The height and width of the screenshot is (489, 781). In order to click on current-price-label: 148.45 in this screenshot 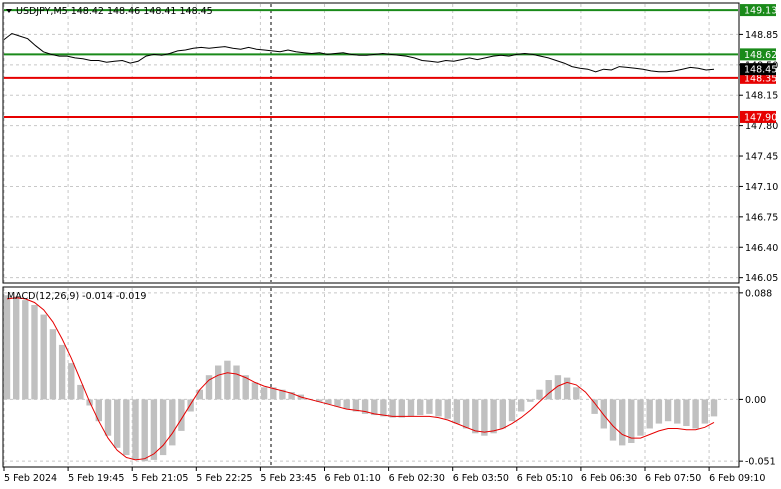, I will do `click(760, 70)`.